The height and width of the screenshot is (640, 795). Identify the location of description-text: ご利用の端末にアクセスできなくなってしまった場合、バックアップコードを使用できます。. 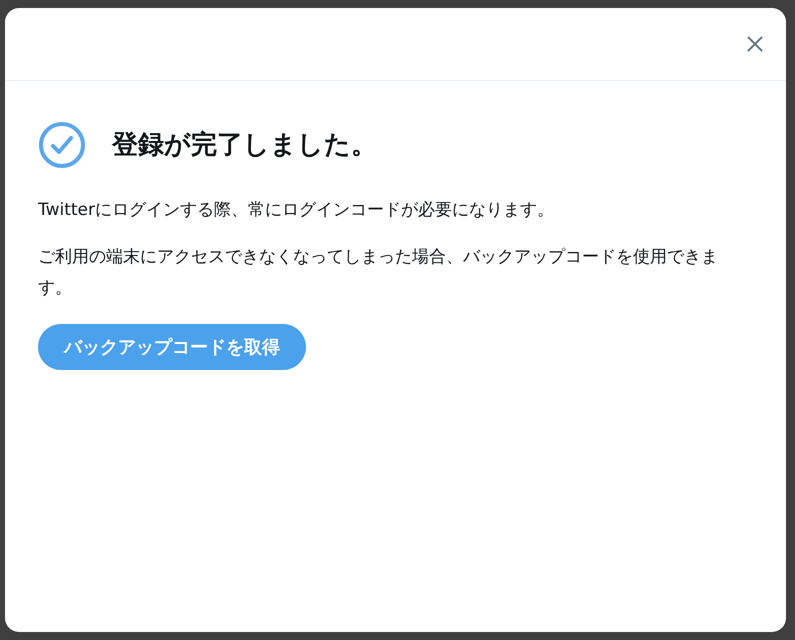
(378, 273).